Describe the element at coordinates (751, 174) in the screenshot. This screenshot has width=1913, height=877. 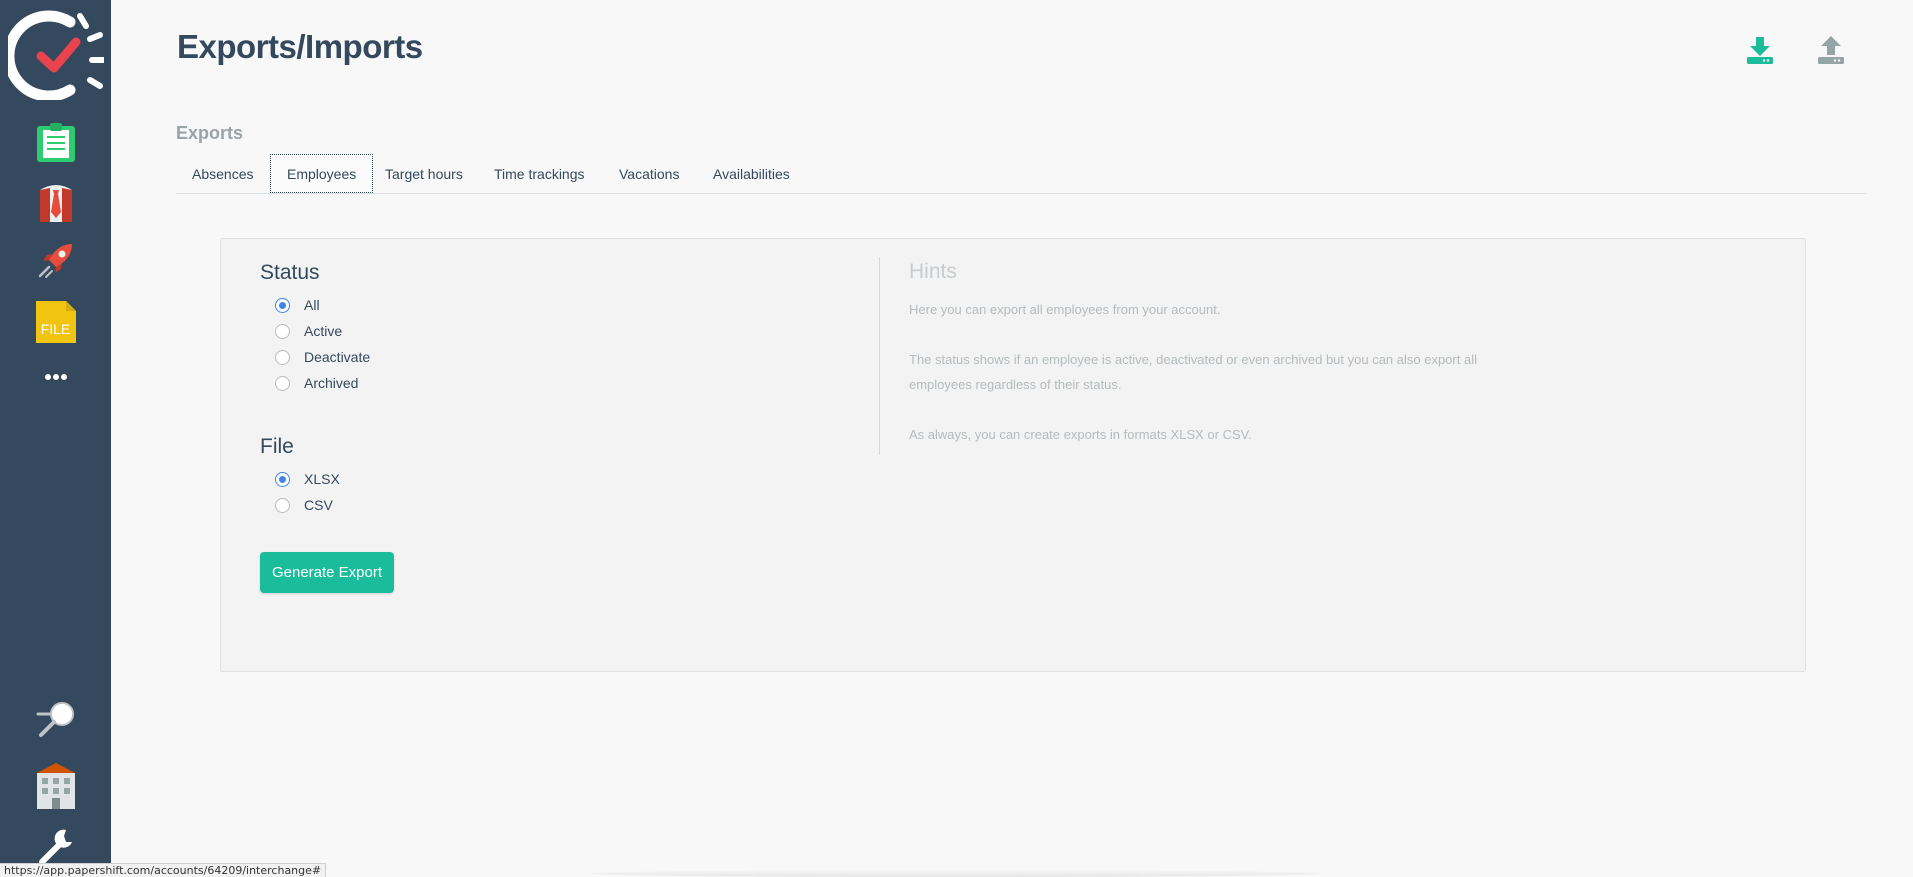
I see `tab-availabilities: Availabilities` at that location.